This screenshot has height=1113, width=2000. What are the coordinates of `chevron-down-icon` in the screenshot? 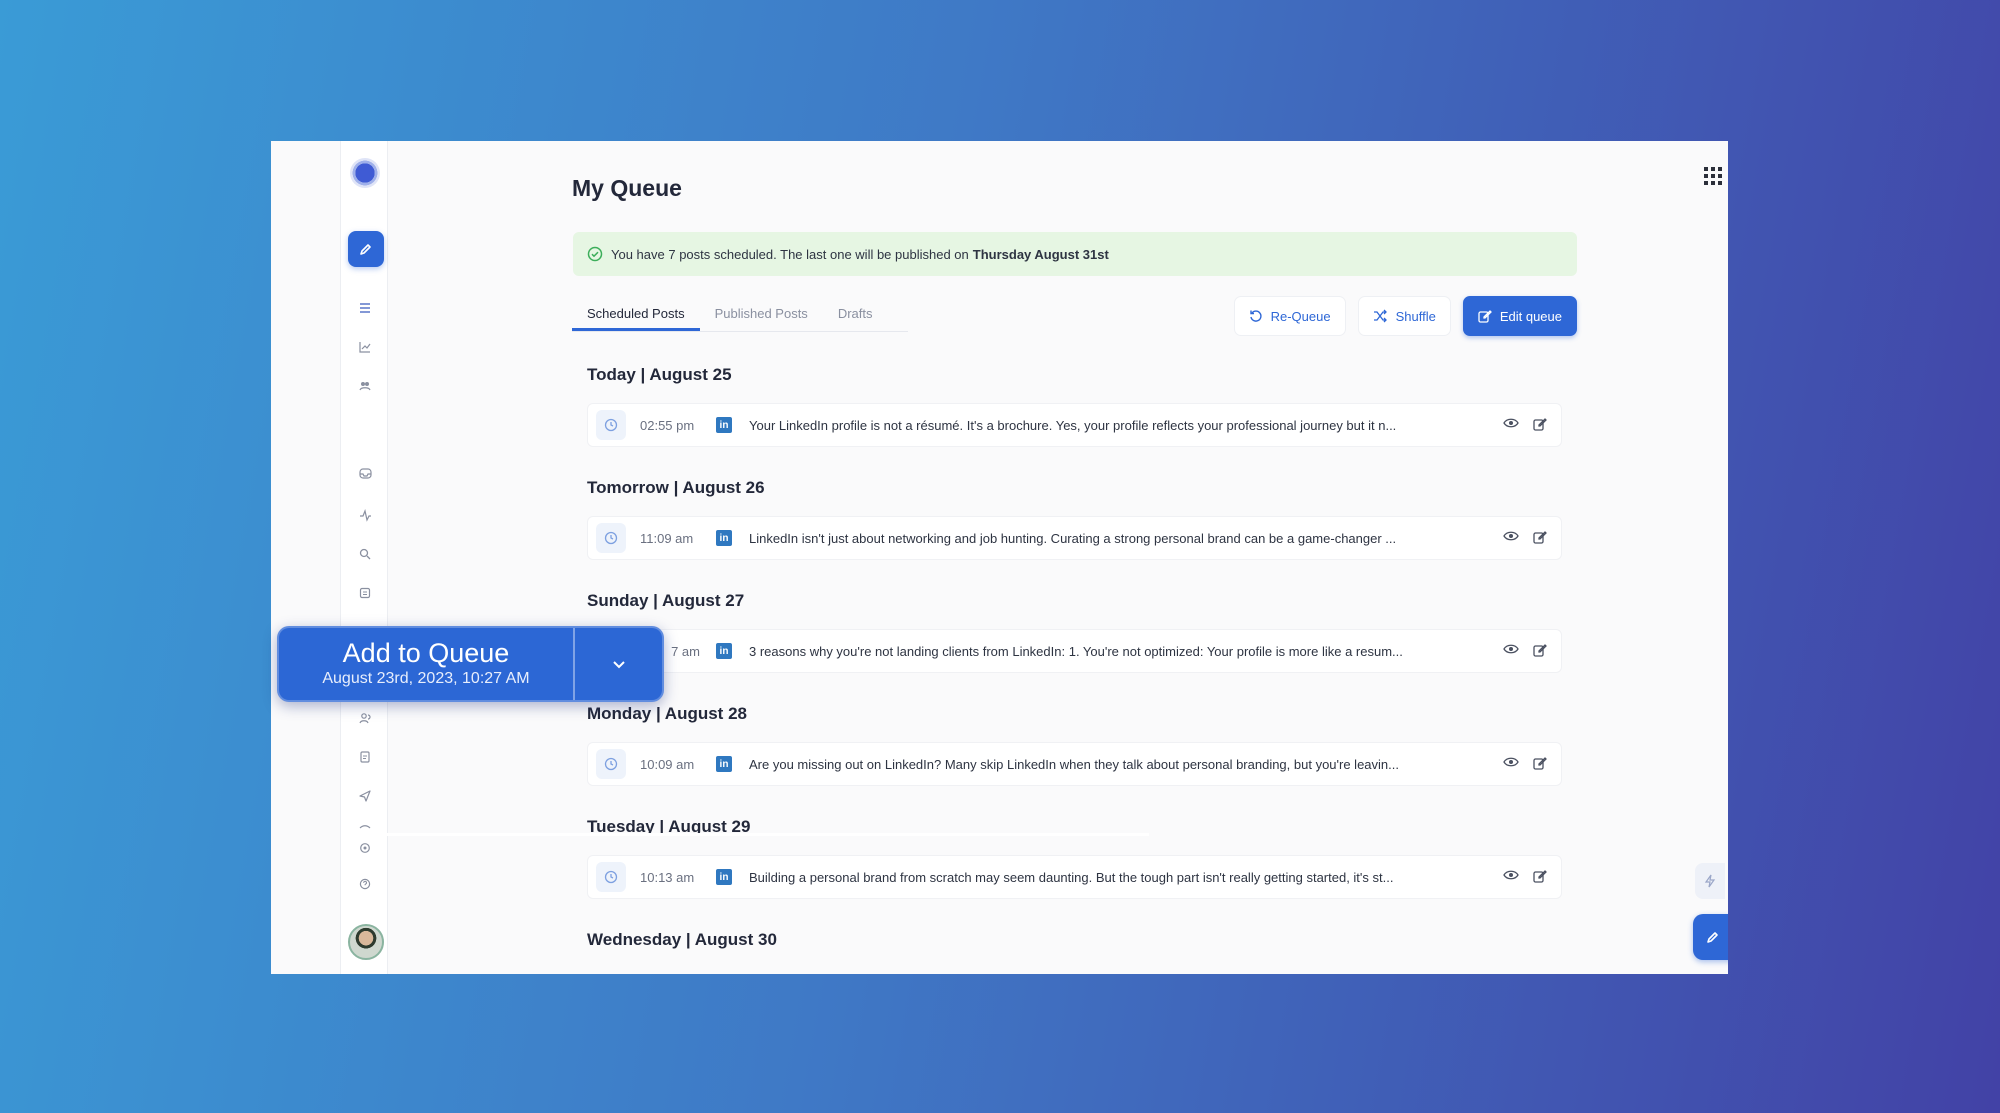 It's located at (618, 665).